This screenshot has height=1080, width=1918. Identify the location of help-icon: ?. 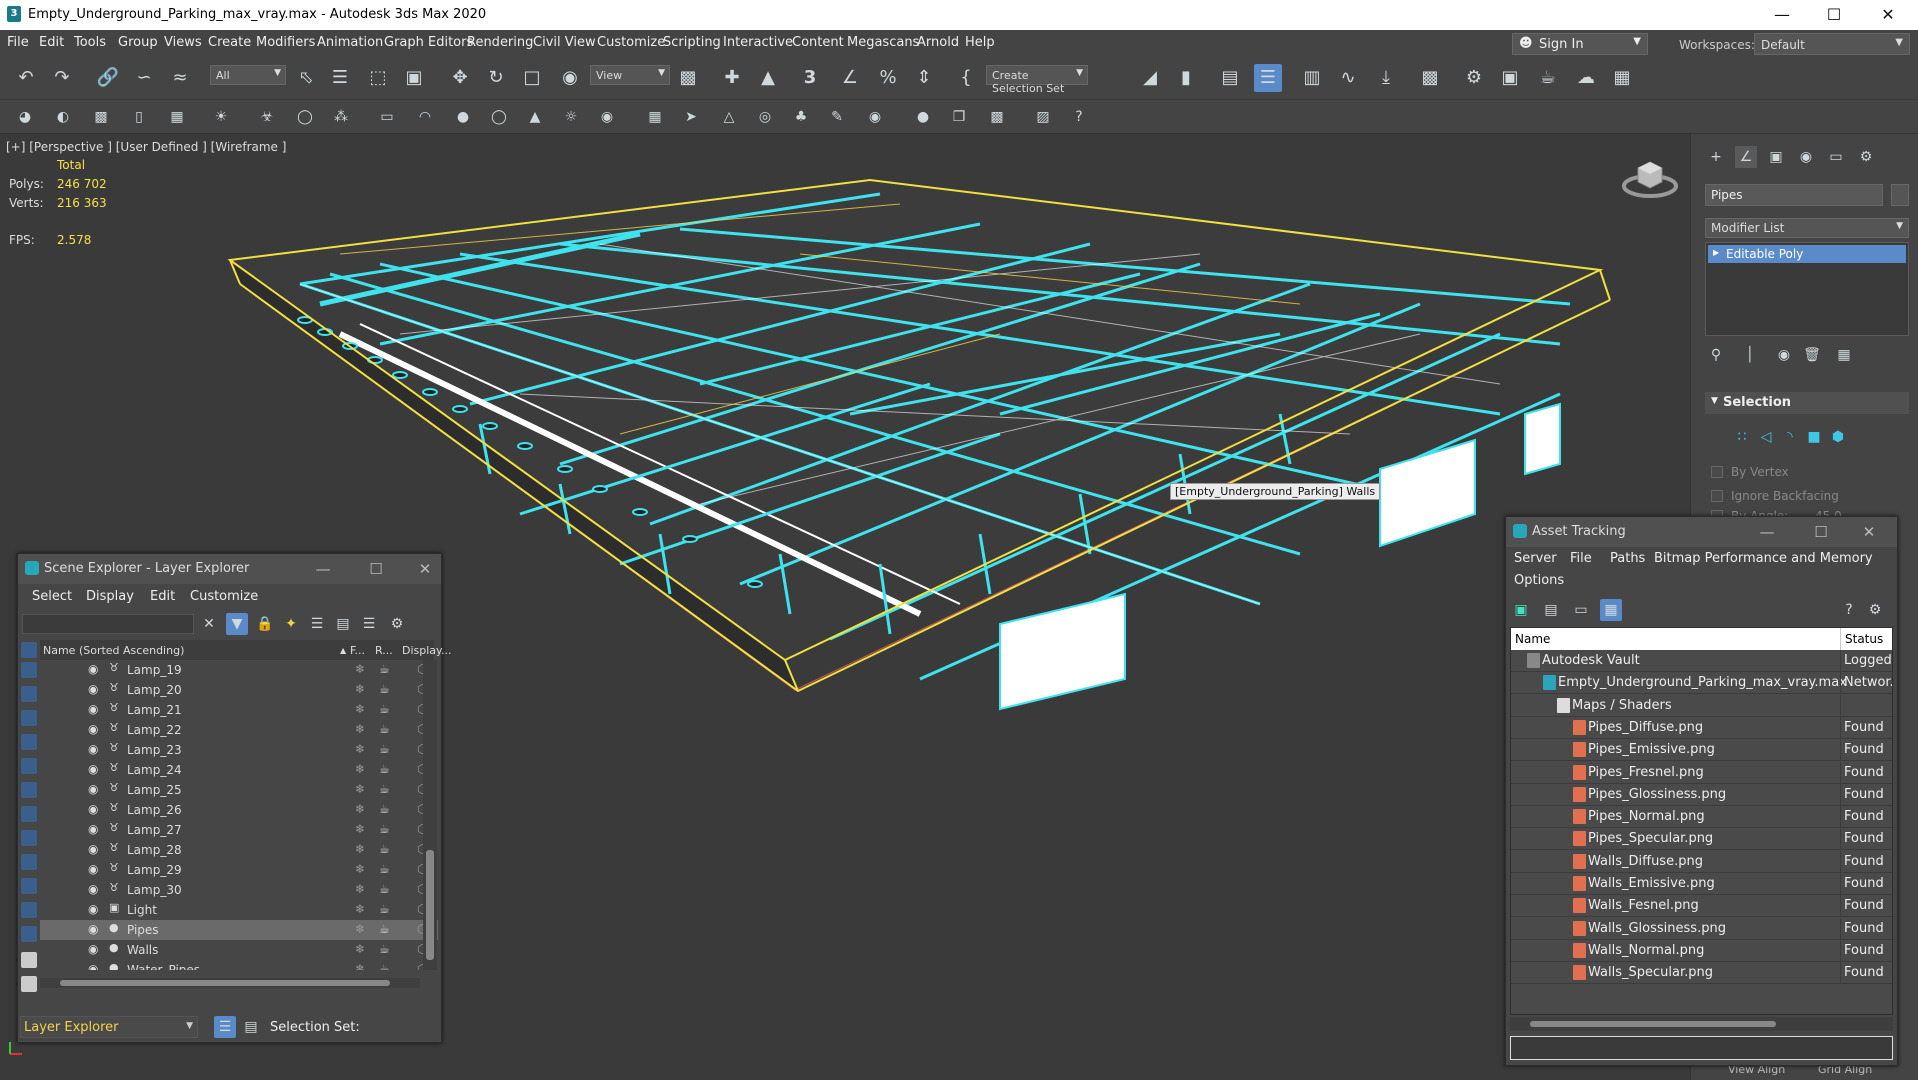
(1849, 610).